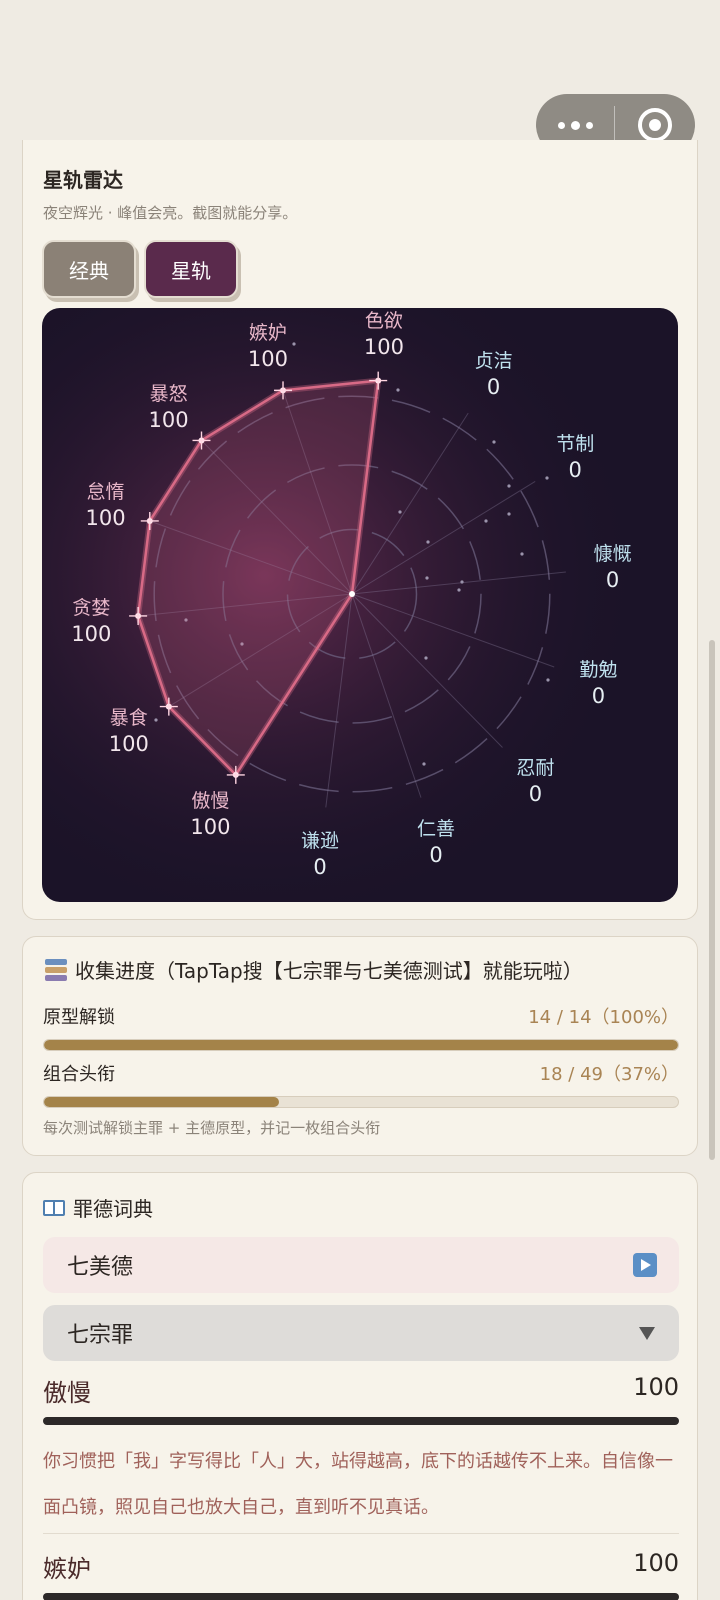 The width and height of the screenshot is (720, 1600). Describe the element at coordinates (79, 1017) in the screenshot. I see `progress-label: 原型解锁` at that location.